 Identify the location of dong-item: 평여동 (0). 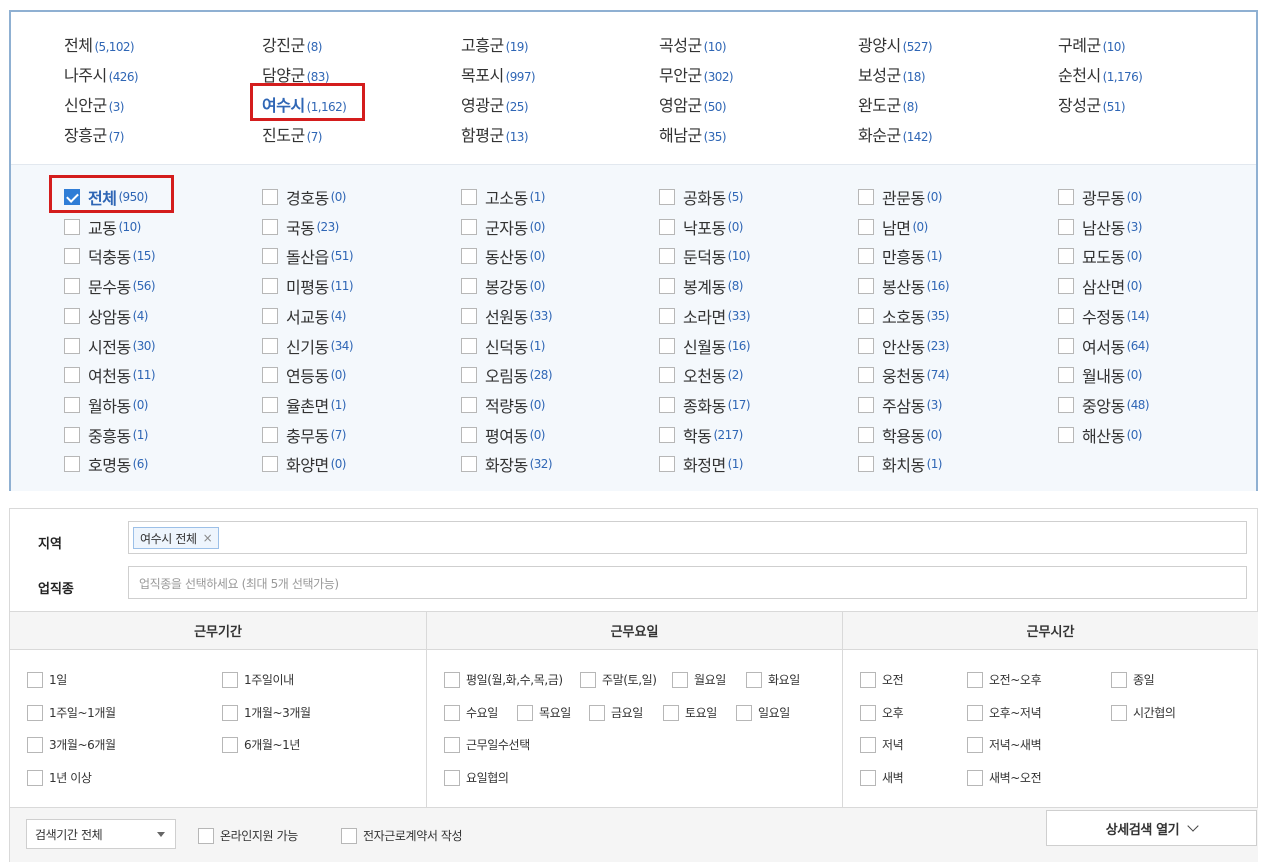
(503, 435).